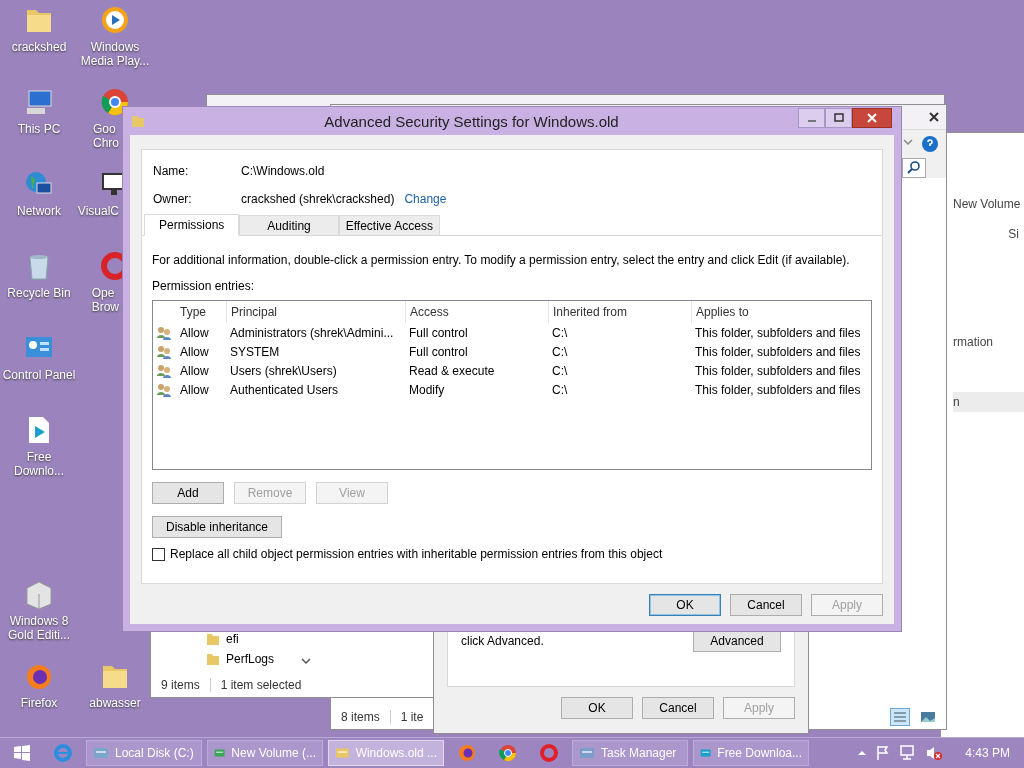 The image size is (1024, 768). What do you see at coordinates (862, 753) in the screenshot?
I see `caret-up-icon` at bounding box center [862, 753].